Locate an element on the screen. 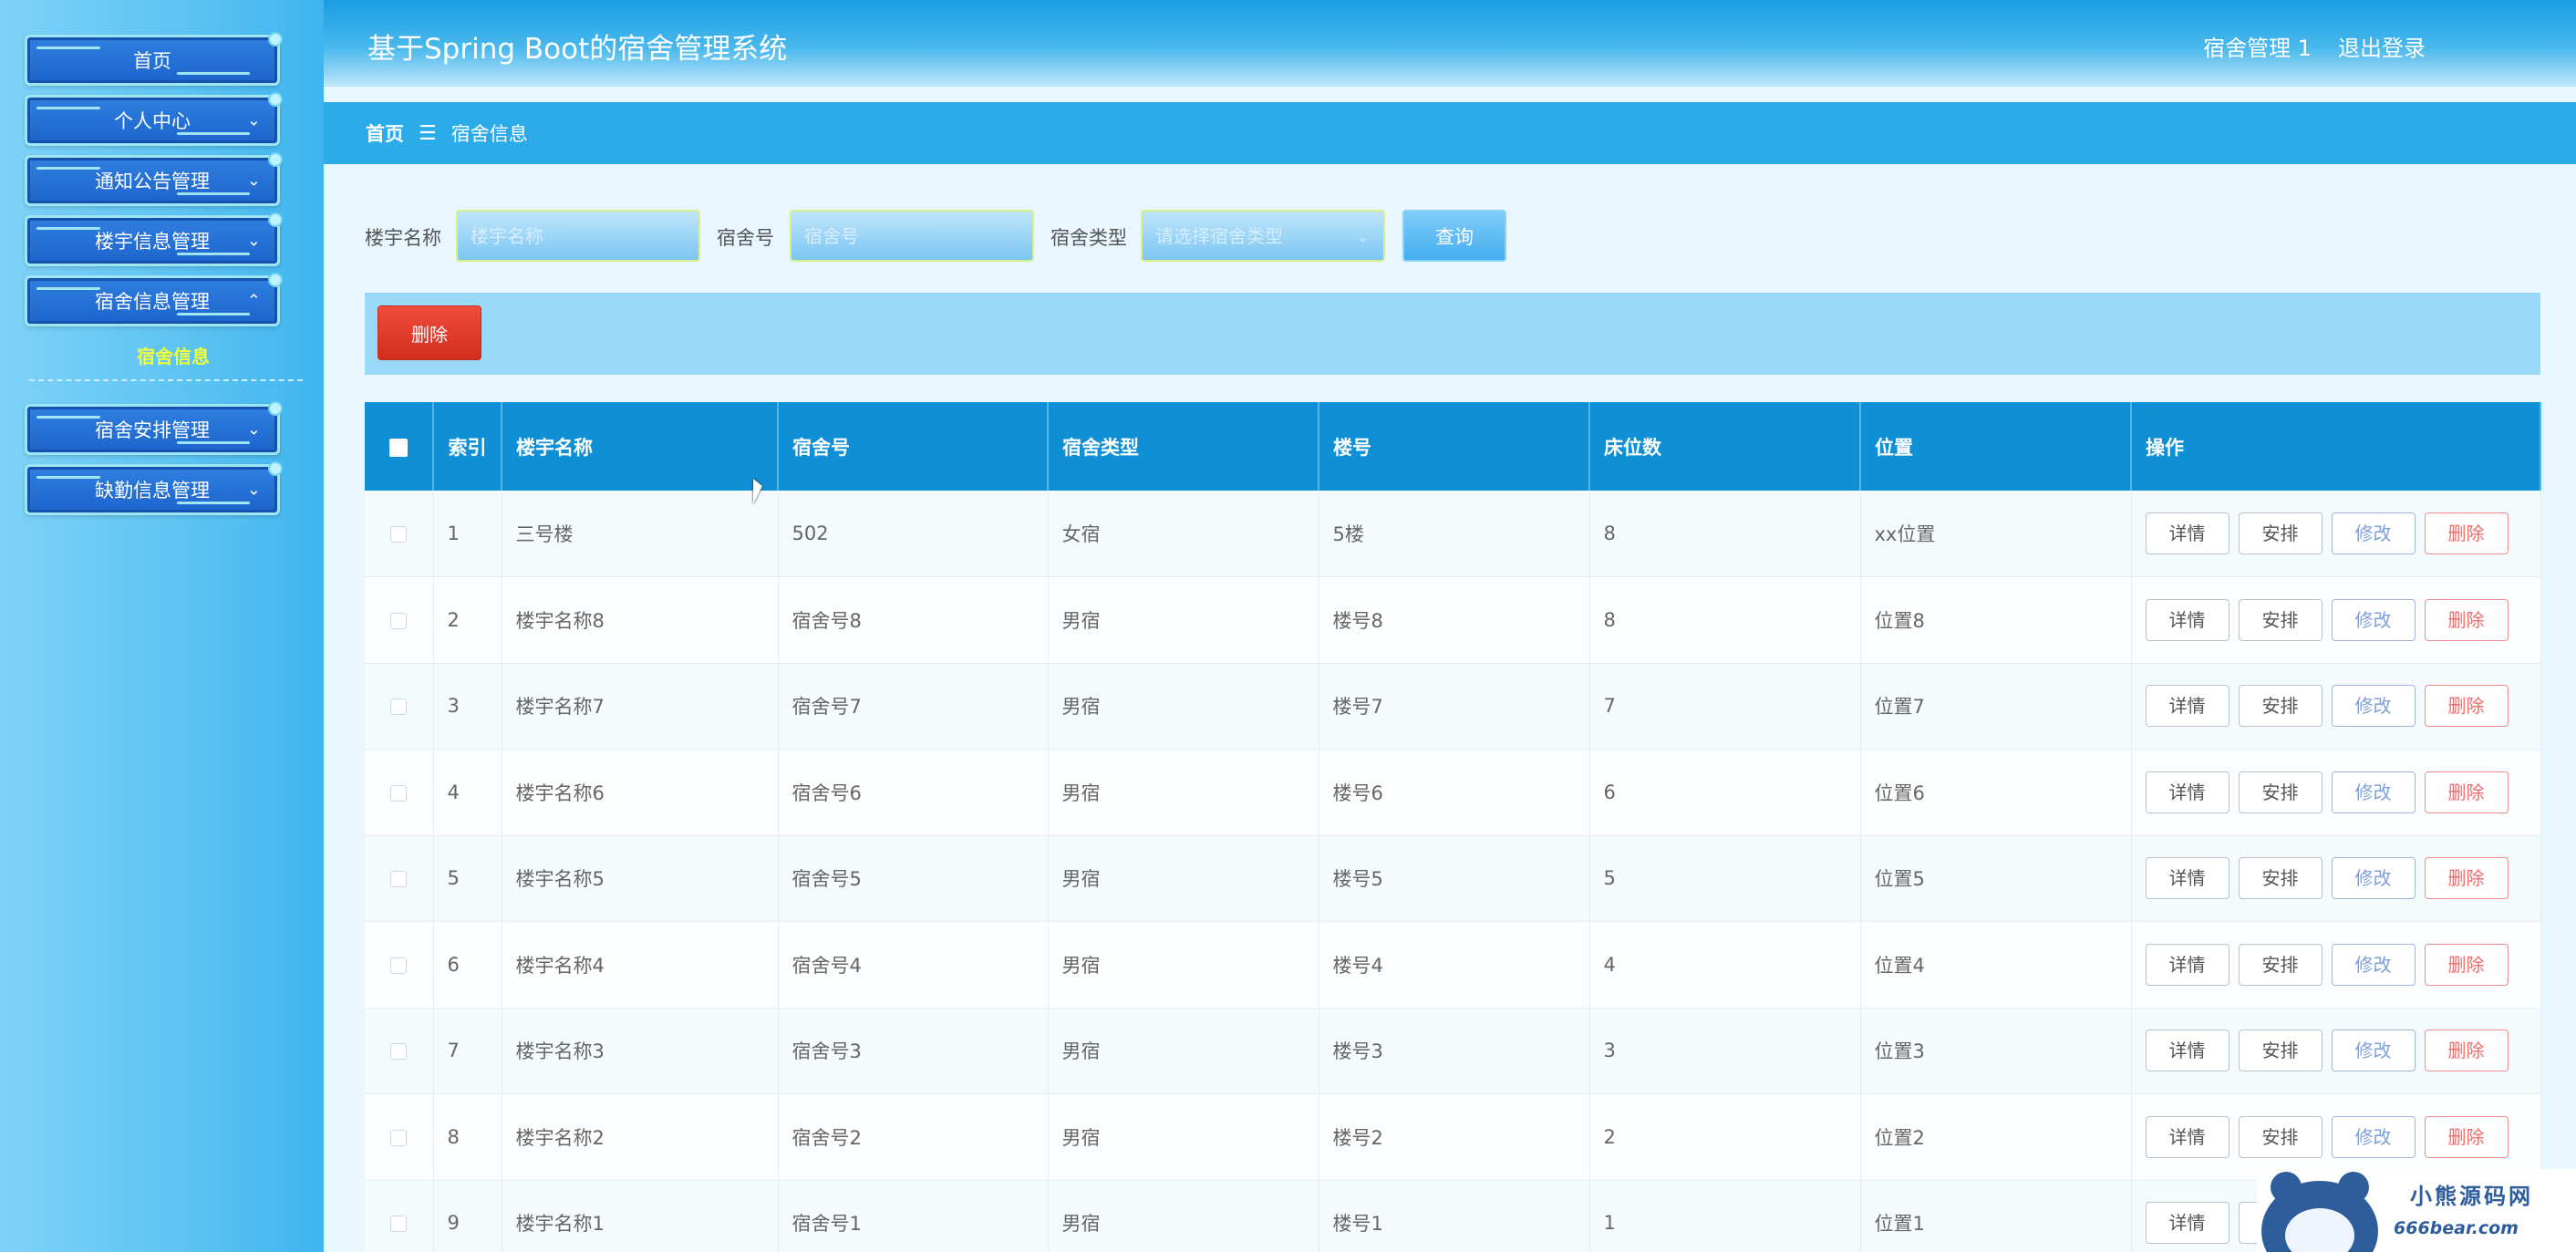 This screenshot has height=1252, width=2576. table-row: 3 楼宇名称7 宿舍号7 男宿 楼号7 7 位置7 详情 安排 修改 删除 is located at coordinates (1453, 706).